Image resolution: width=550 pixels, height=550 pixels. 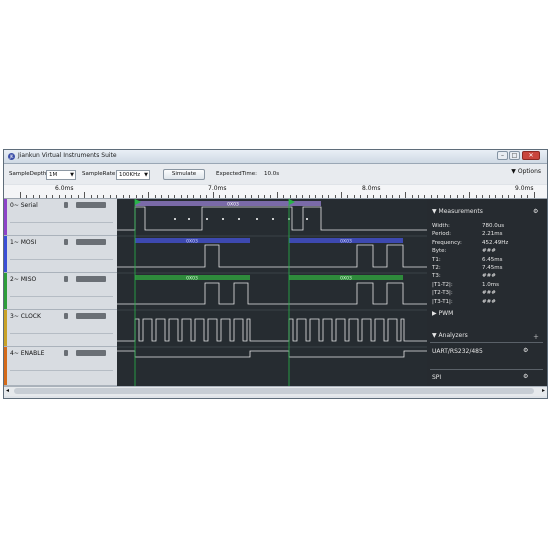 What do you see at coordinates (60, 366) in the screenshot?
I see `channel-row-enable: 4~ ENABLE` at bounding box center [60, 366].